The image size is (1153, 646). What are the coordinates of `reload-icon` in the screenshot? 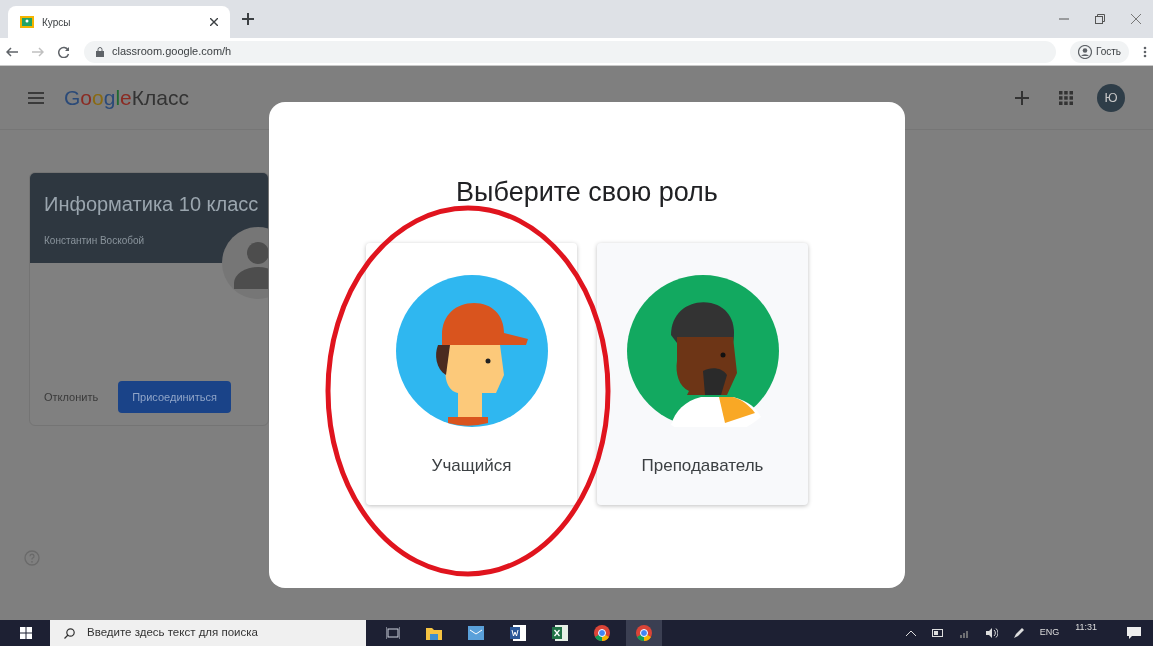 It's located at (64, 51).